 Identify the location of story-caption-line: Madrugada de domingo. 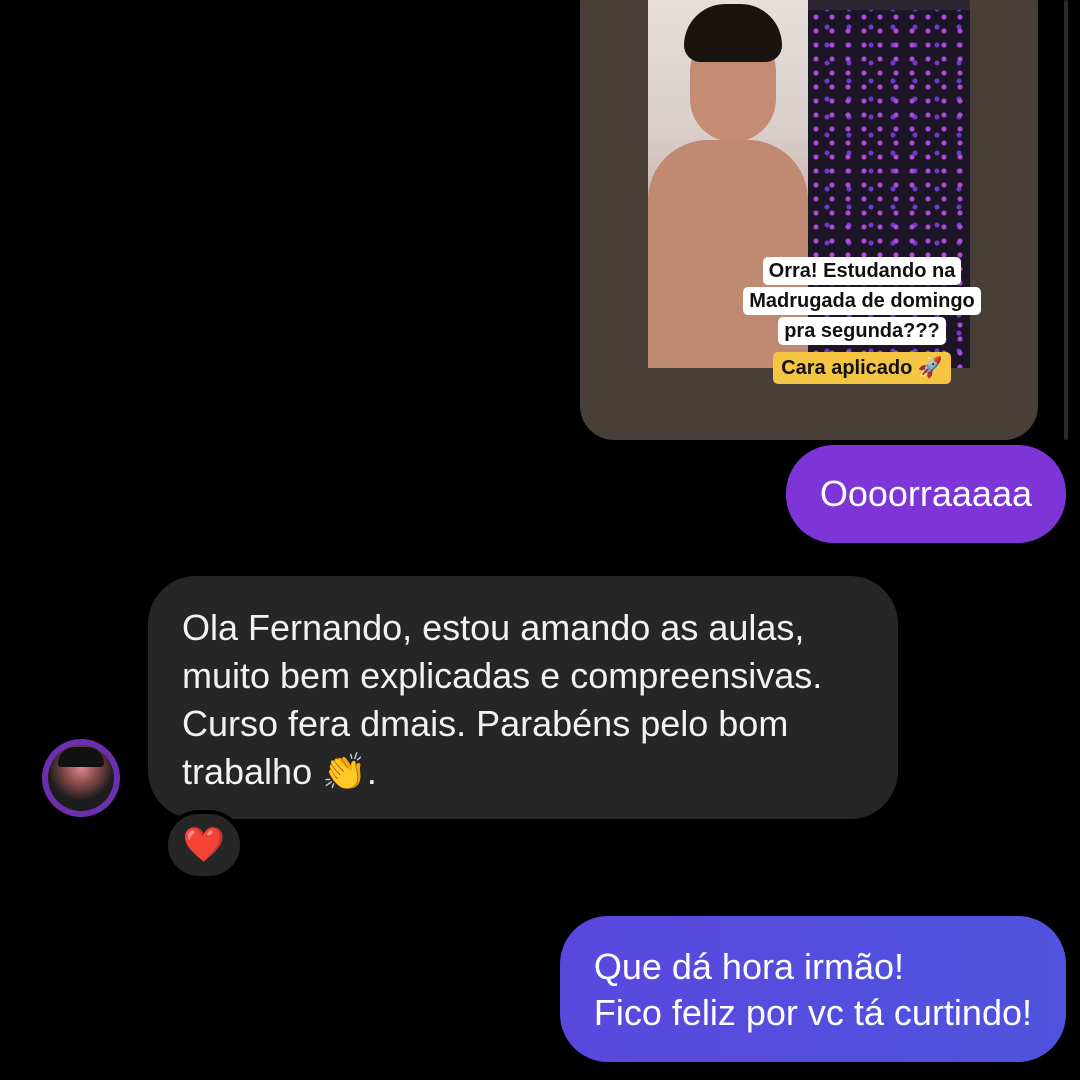
(862, 301).